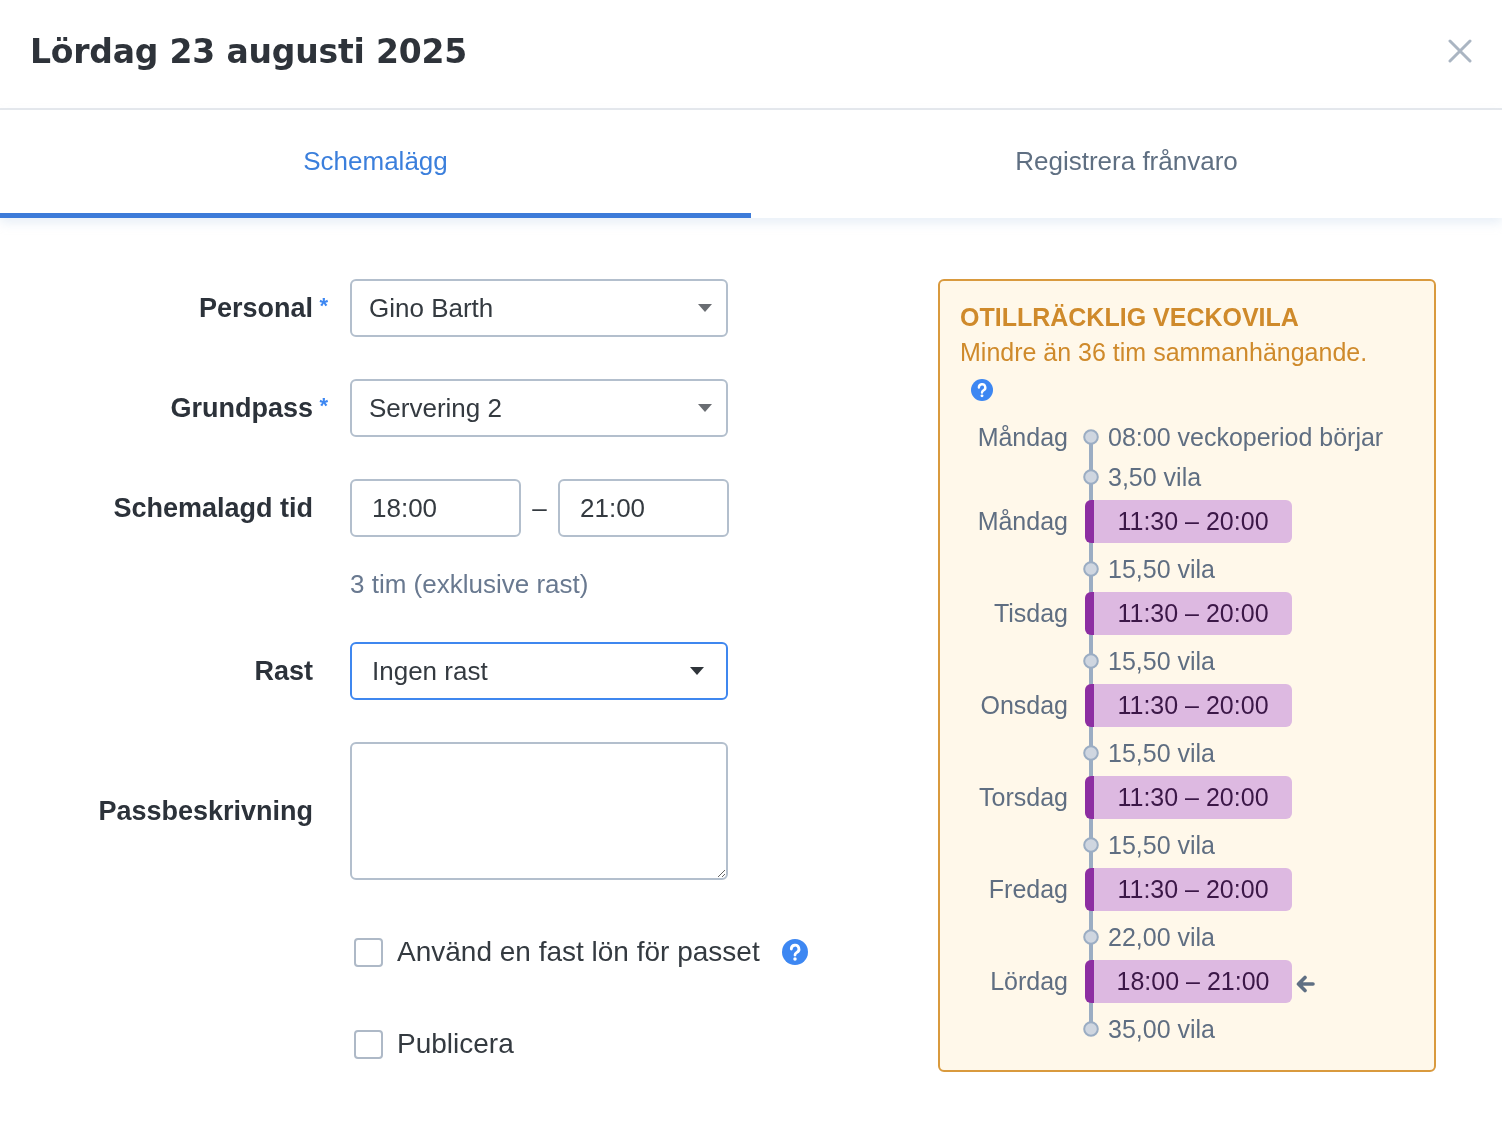 The width and height of the screenshot is (1502, 1126). I want to click on close-icon, so click(1460, 51).